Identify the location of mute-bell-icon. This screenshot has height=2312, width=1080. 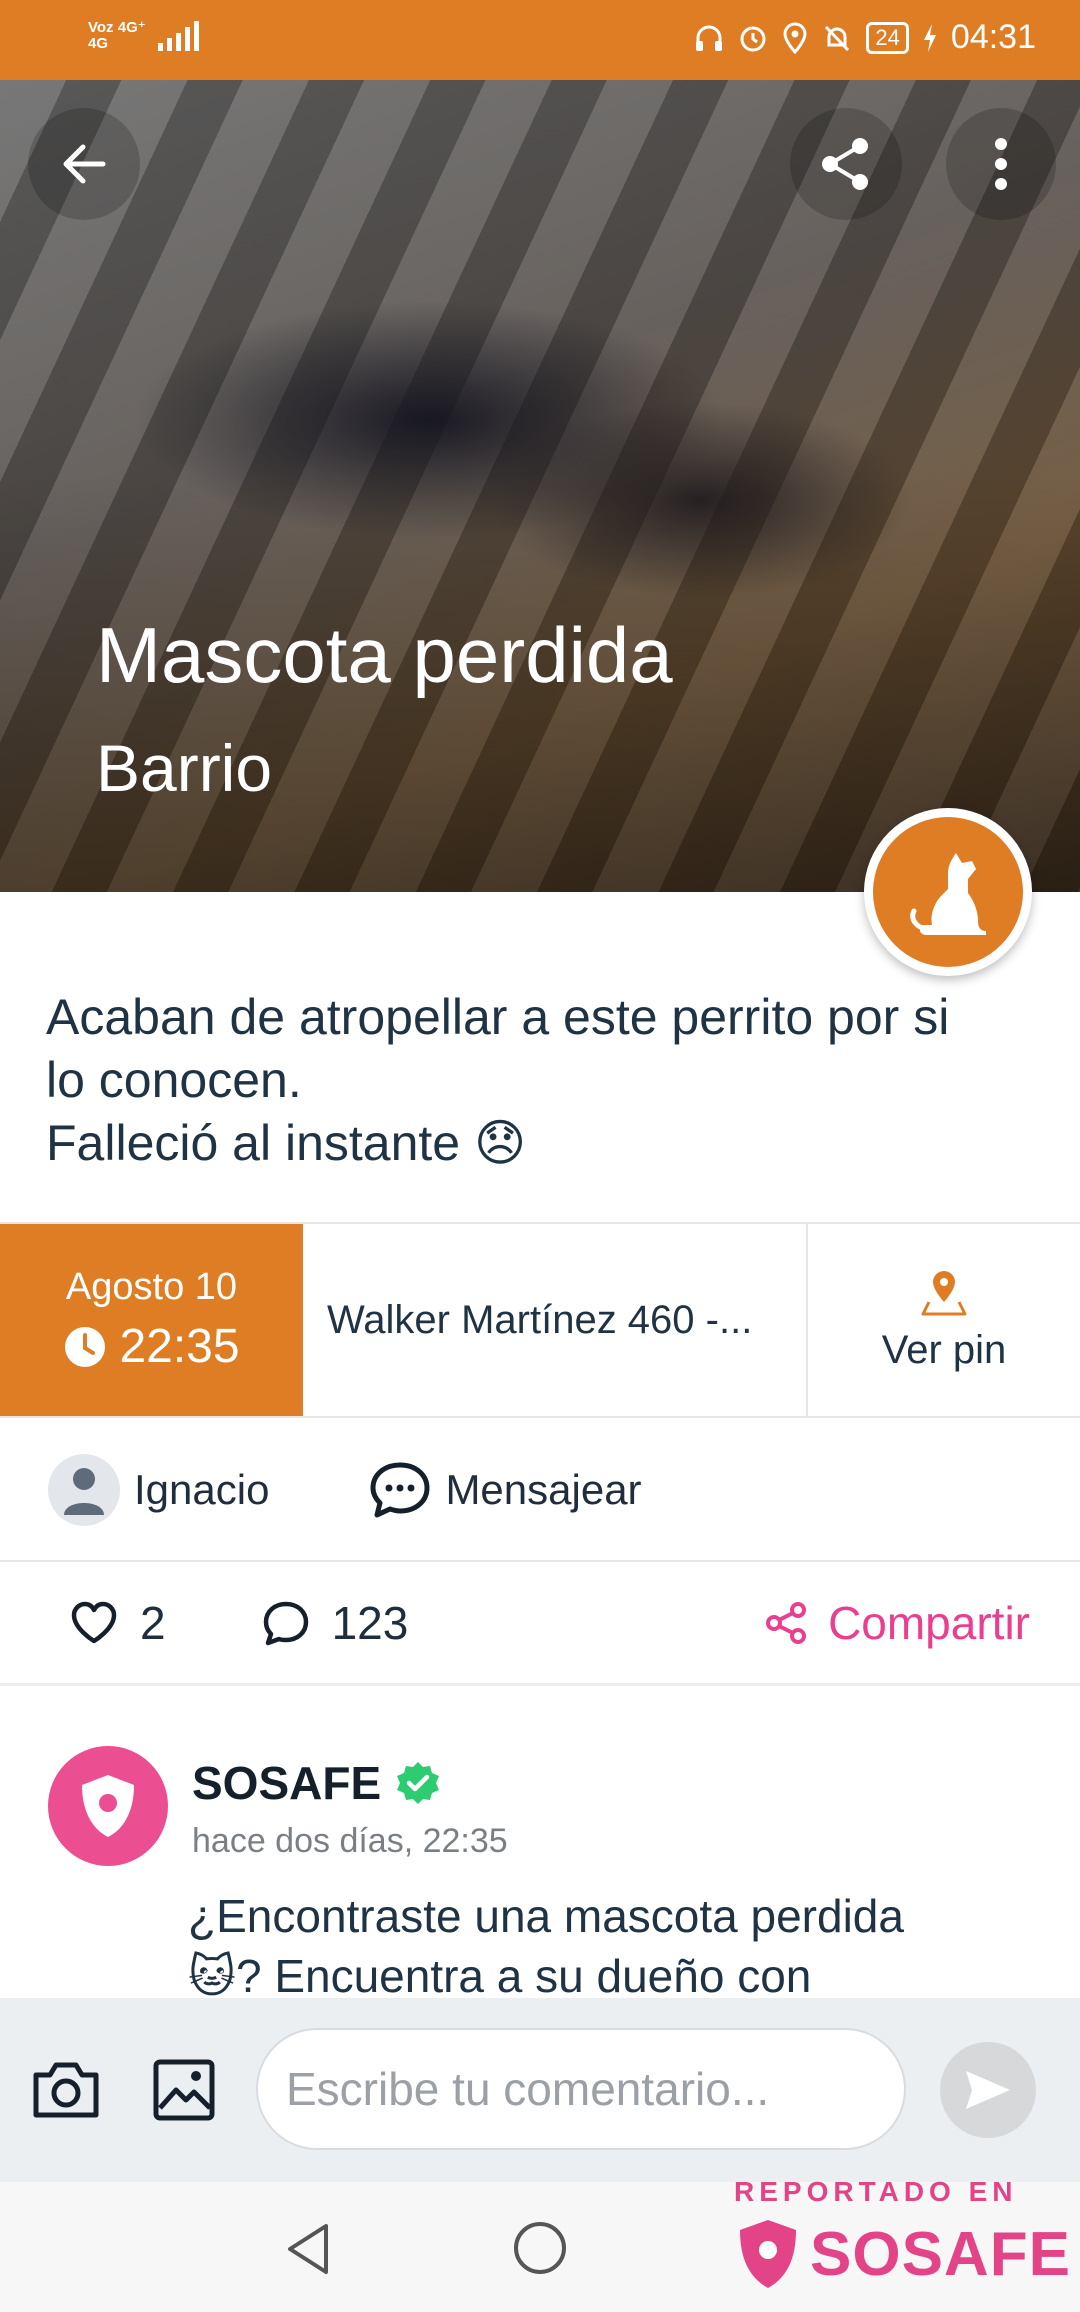
(837, 38).